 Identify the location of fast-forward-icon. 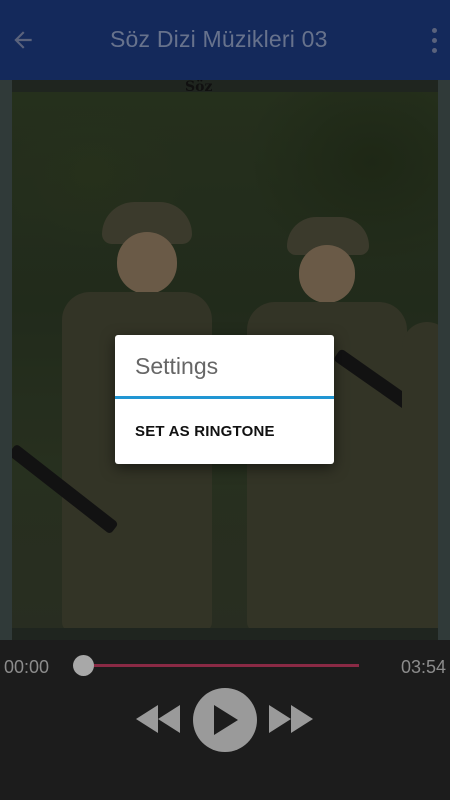
(291, 719).